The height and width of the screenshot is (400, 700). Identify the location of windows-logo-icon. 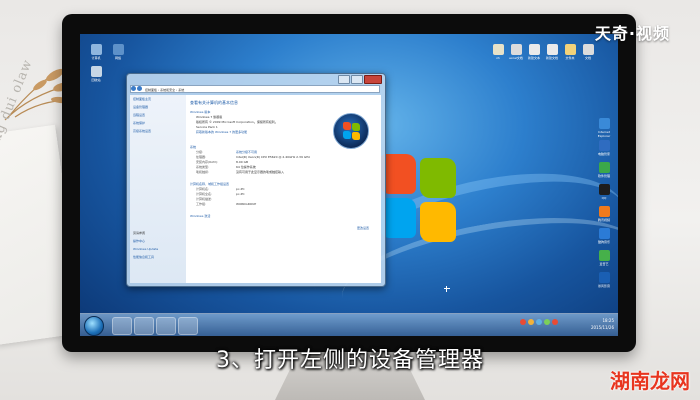
(351, 131).